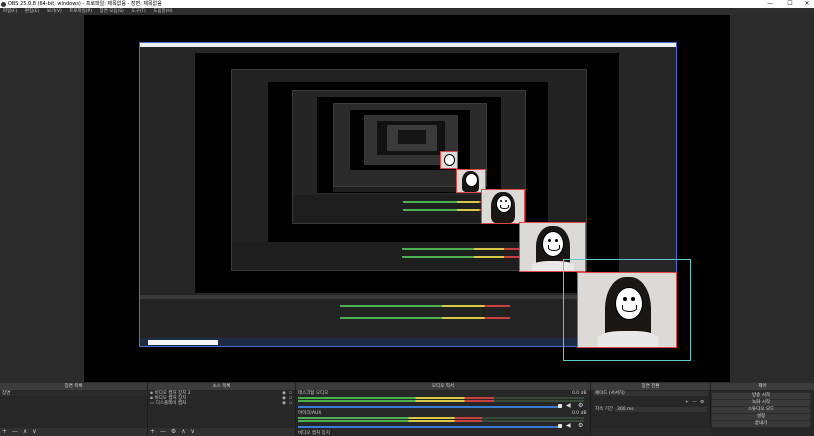 This screenshot has width=814, height=436. Describe the element at coordinates (163, 431) in the screenshot. I see `remove-source-button: —` at that location.